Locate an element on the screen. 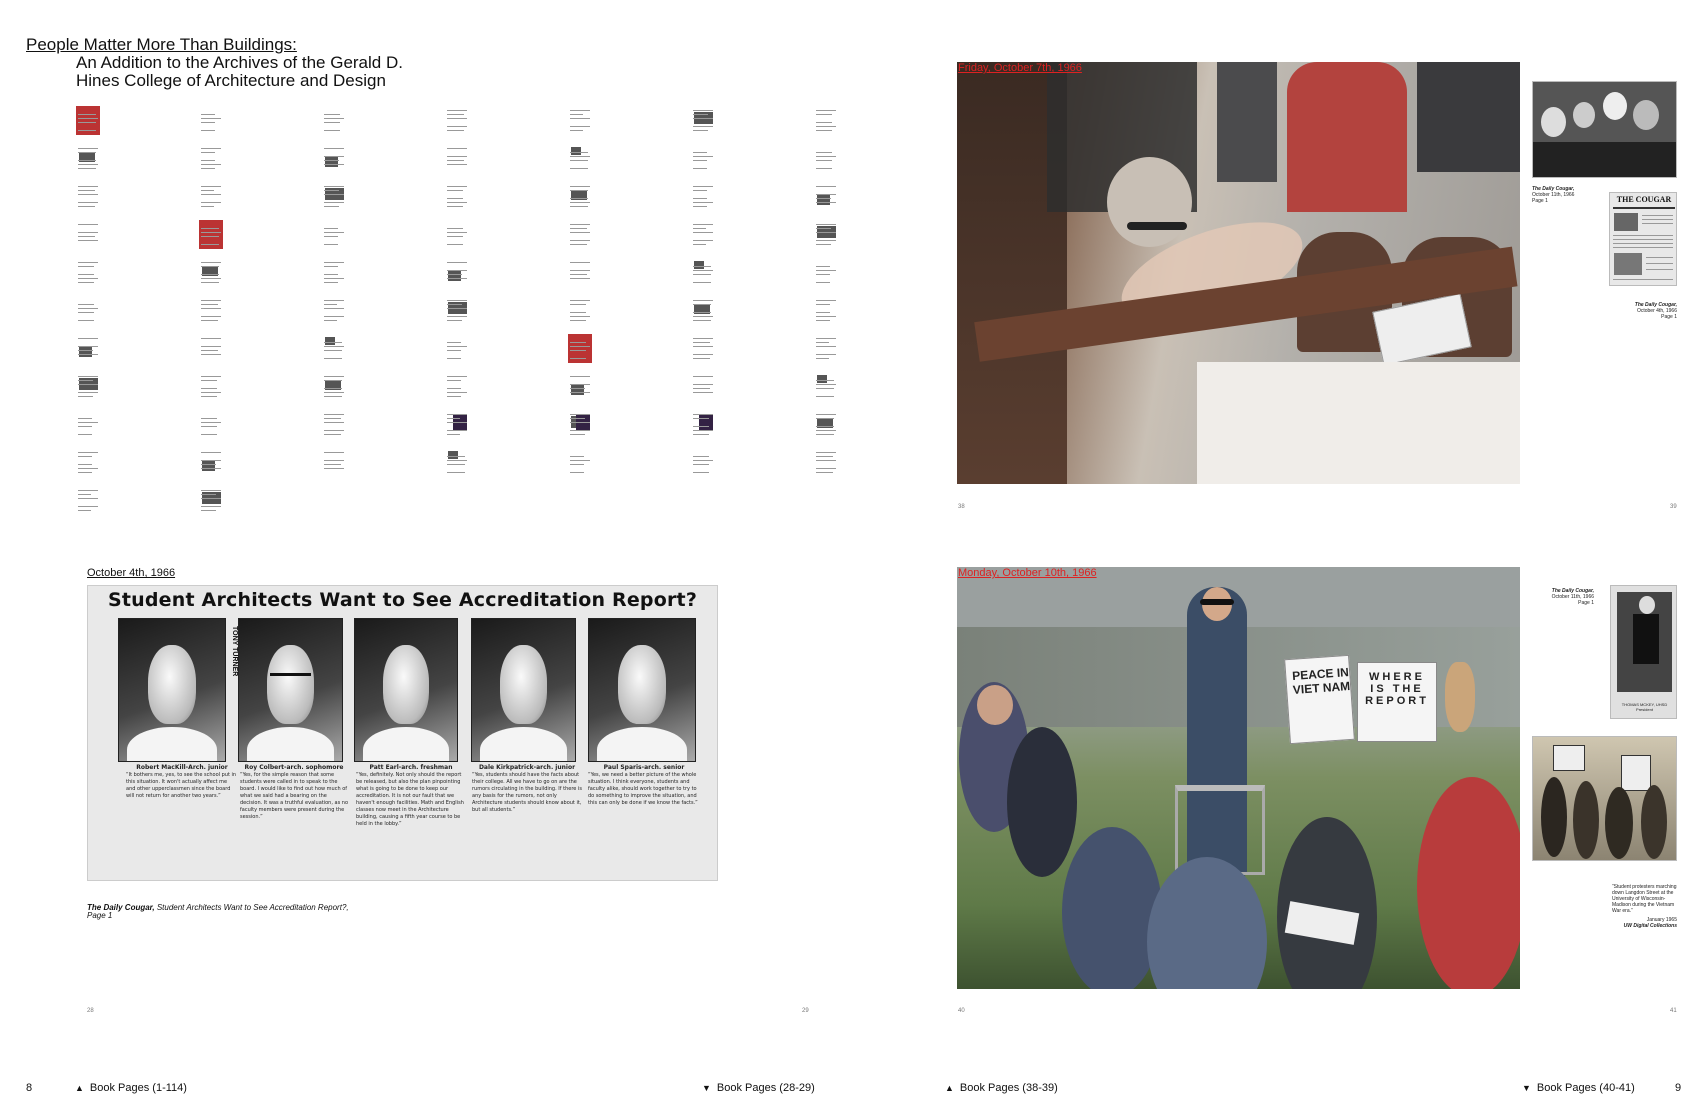  title-line-1: People Matter More Than Buildings: is located at coordinates (161, 44).